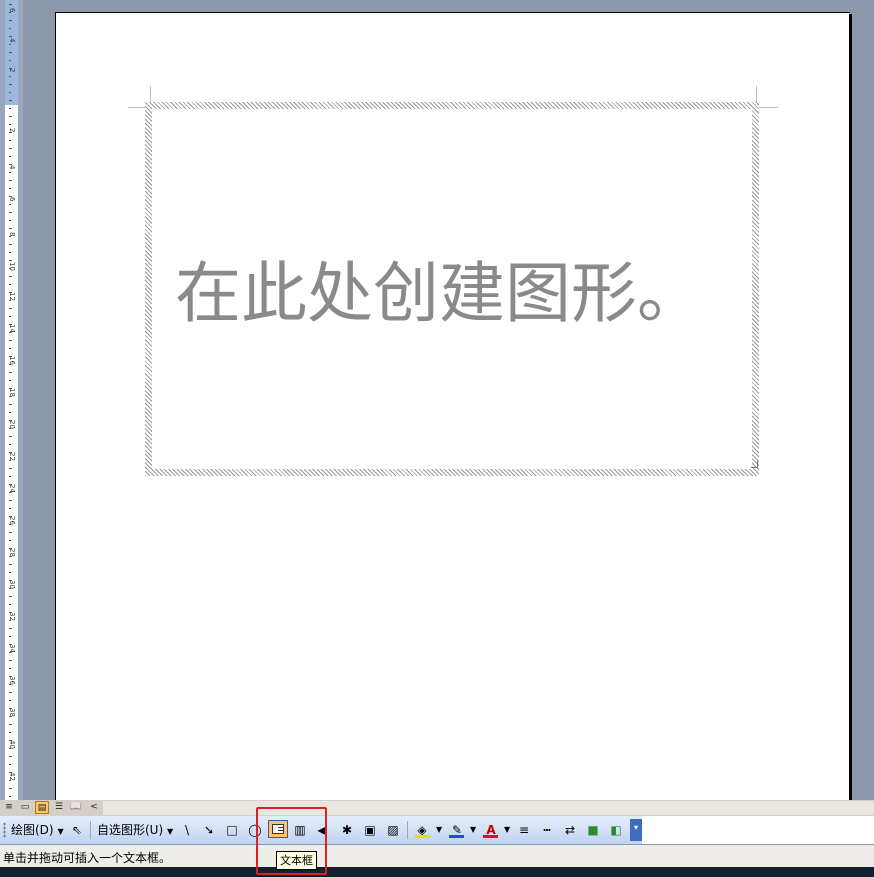  Describe the element at coordinates (758, 830) in the screenshot. I see `toolbar-empty-area` at that location.